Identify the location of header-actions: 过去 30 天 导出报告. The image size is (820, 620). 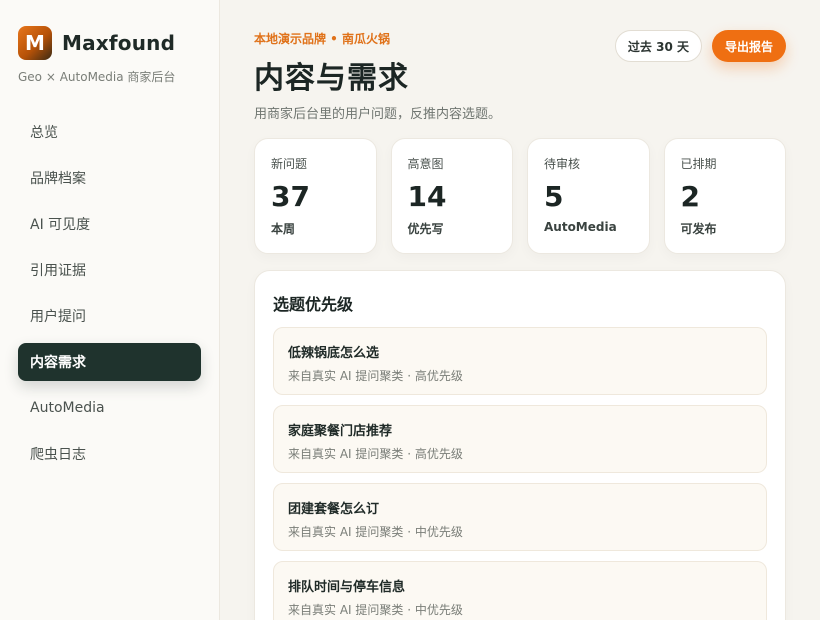
(700, 46).